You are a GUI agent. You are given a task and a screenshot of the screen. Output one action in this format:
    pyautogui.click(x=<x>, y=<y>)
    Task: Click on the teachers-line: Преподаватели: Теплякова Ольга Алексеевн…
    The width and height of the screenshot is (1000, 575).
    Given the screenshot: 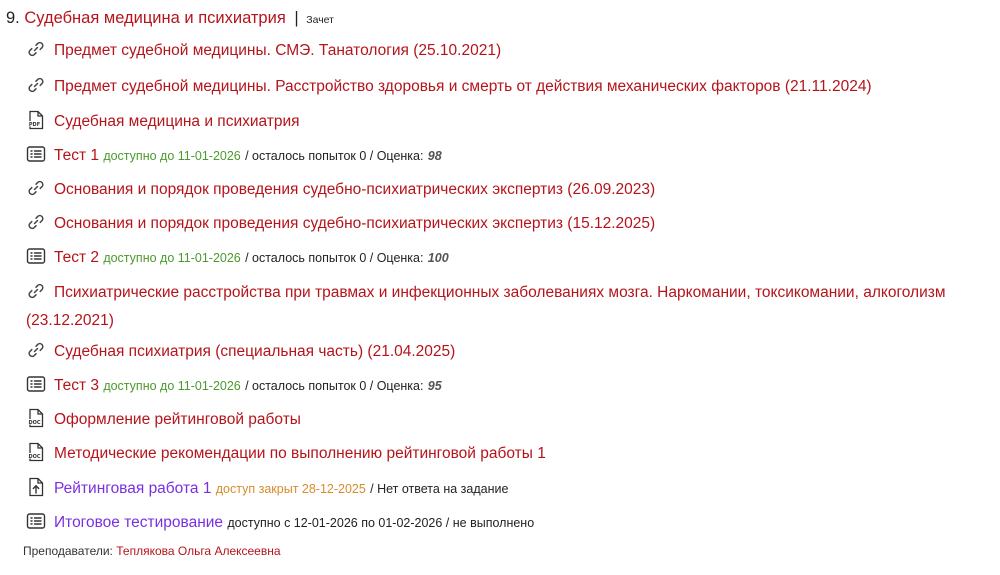 What is the action you would take?
    pyautogui.click(x=152, y=551)
    